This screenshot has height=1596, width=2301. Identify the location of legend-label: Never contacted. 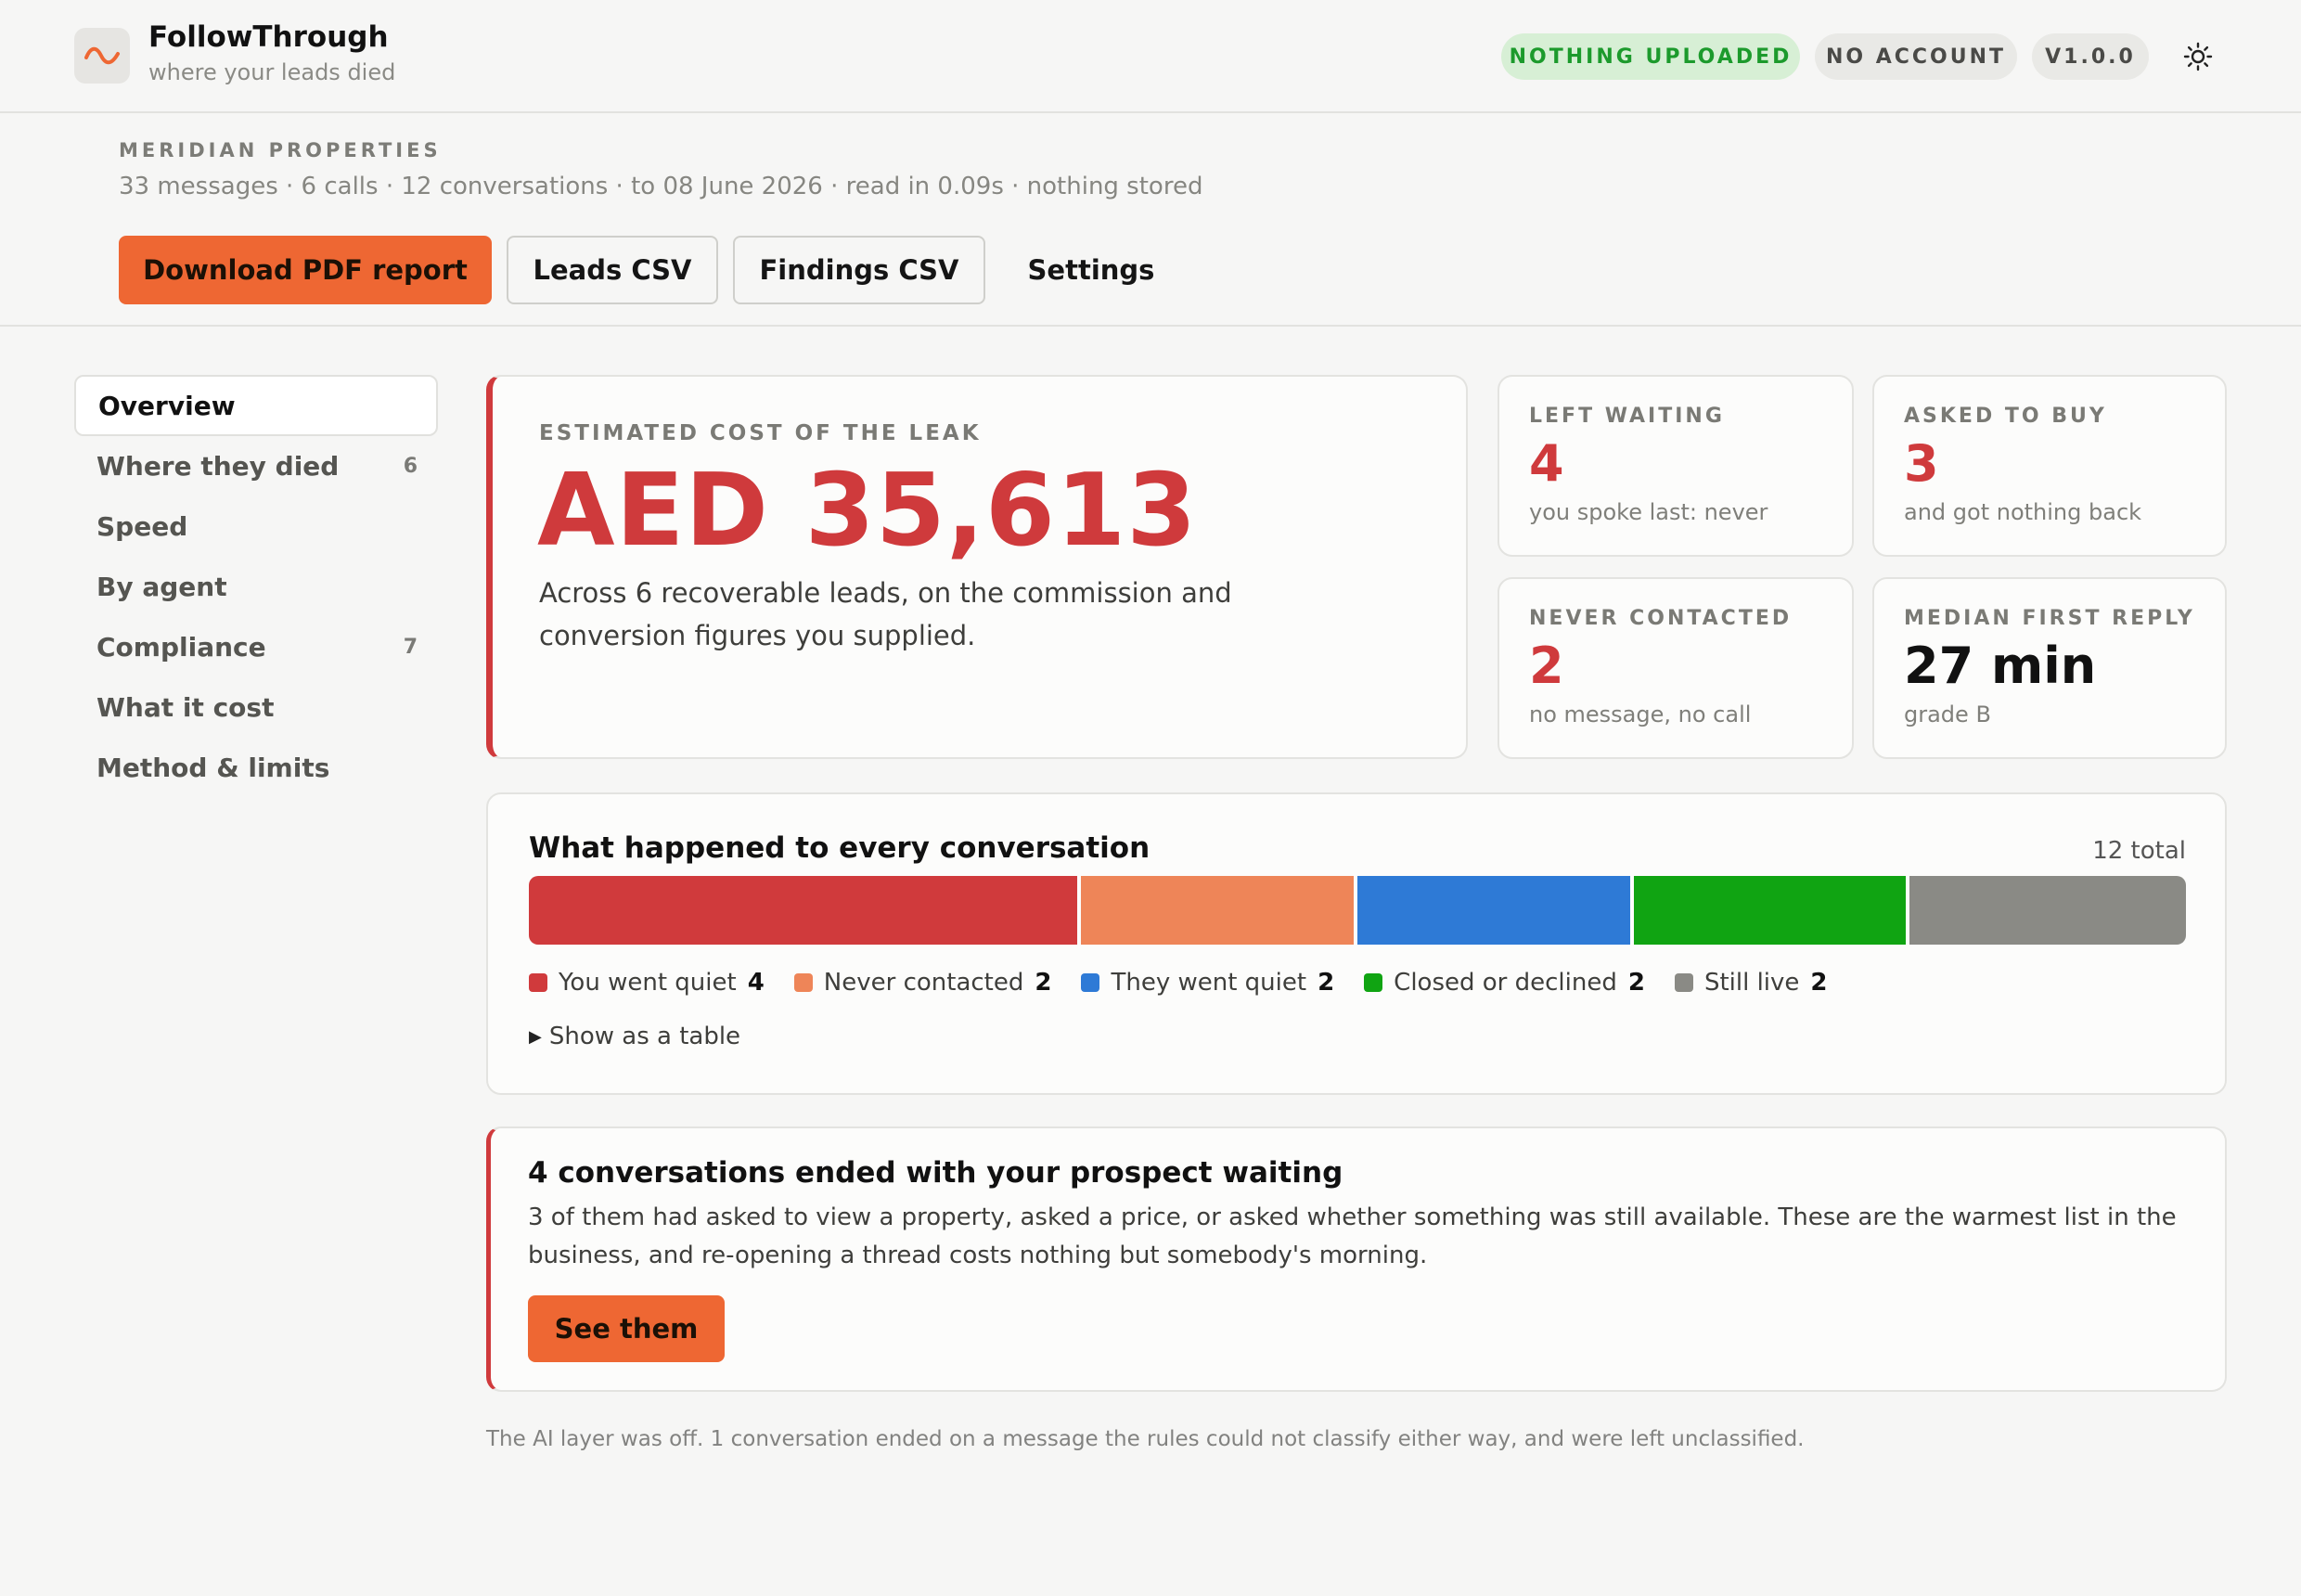
(924, 983).